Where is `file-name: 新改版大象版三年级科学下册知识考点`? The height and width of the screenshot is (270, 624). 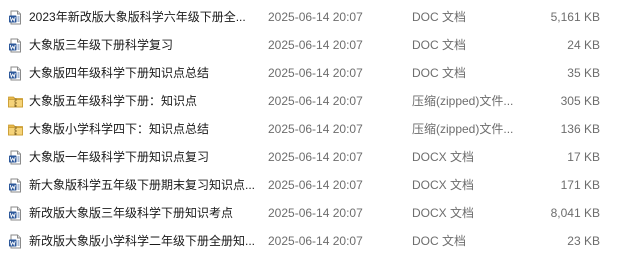
file-name: 新改版大象版三年级科学下册知识考点 is located at coordinates (131, 213).